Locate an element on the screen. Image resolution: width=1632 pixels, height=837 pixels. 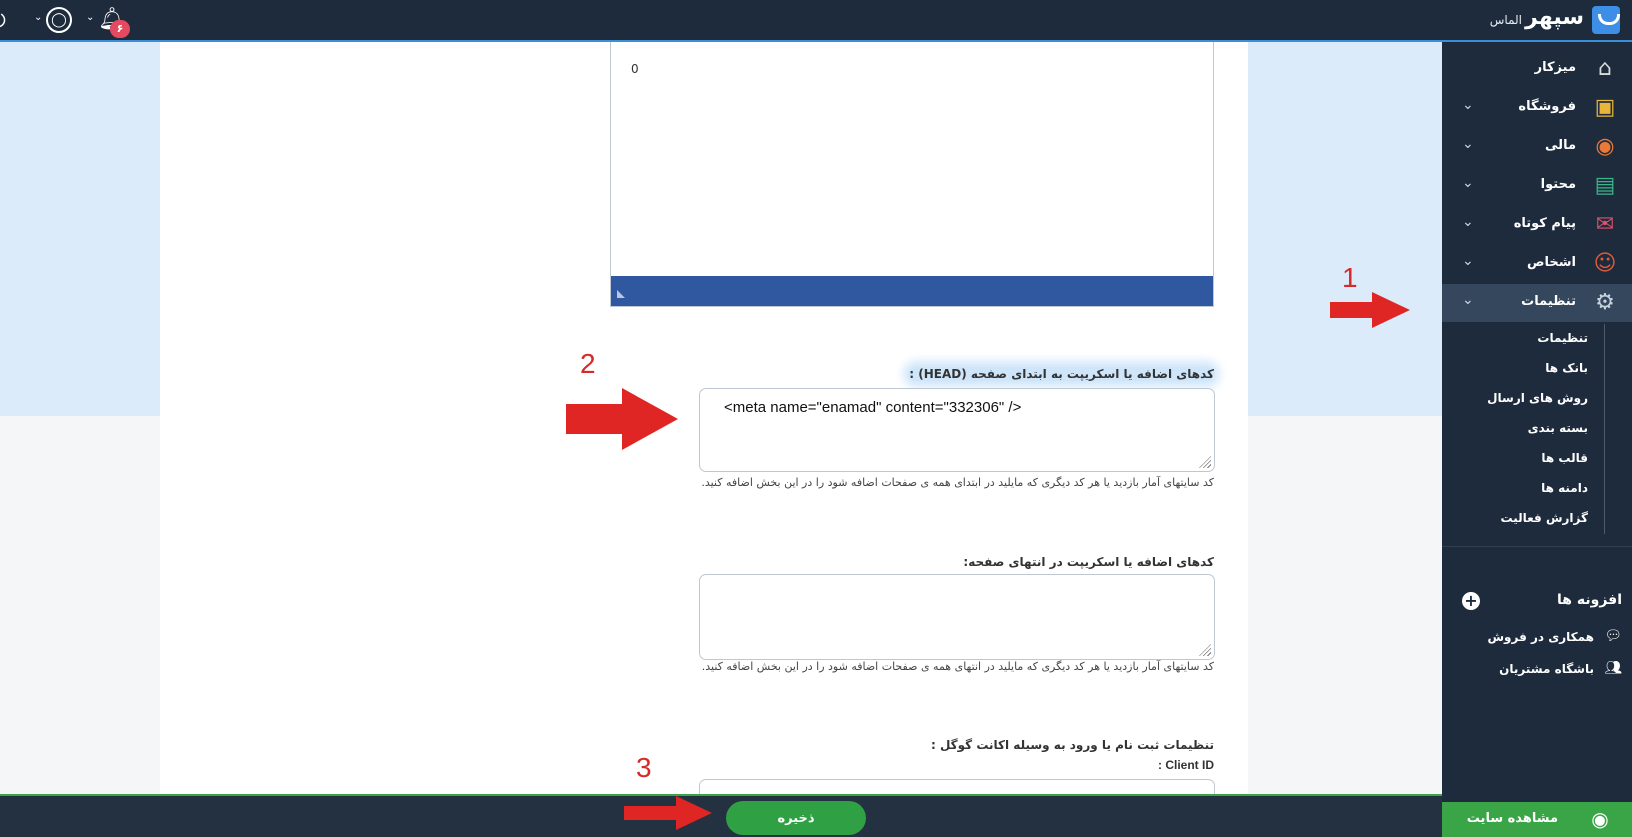
notification-badge: ۶ is located at coordinates (120, 29).